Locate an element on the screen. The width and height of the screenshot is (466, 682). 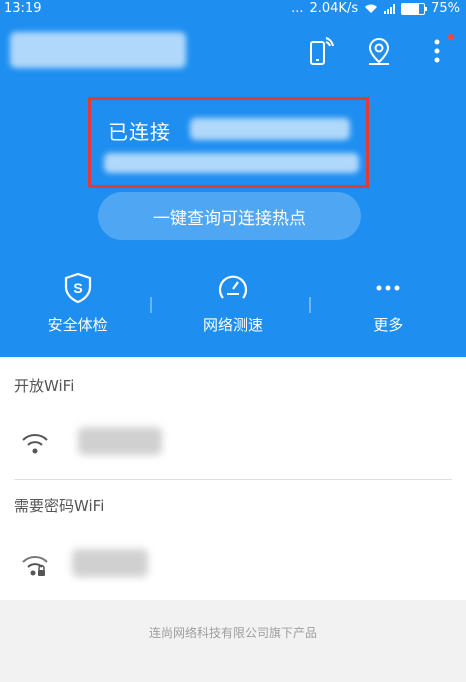
list-divider is located at coordinates (233, 479).